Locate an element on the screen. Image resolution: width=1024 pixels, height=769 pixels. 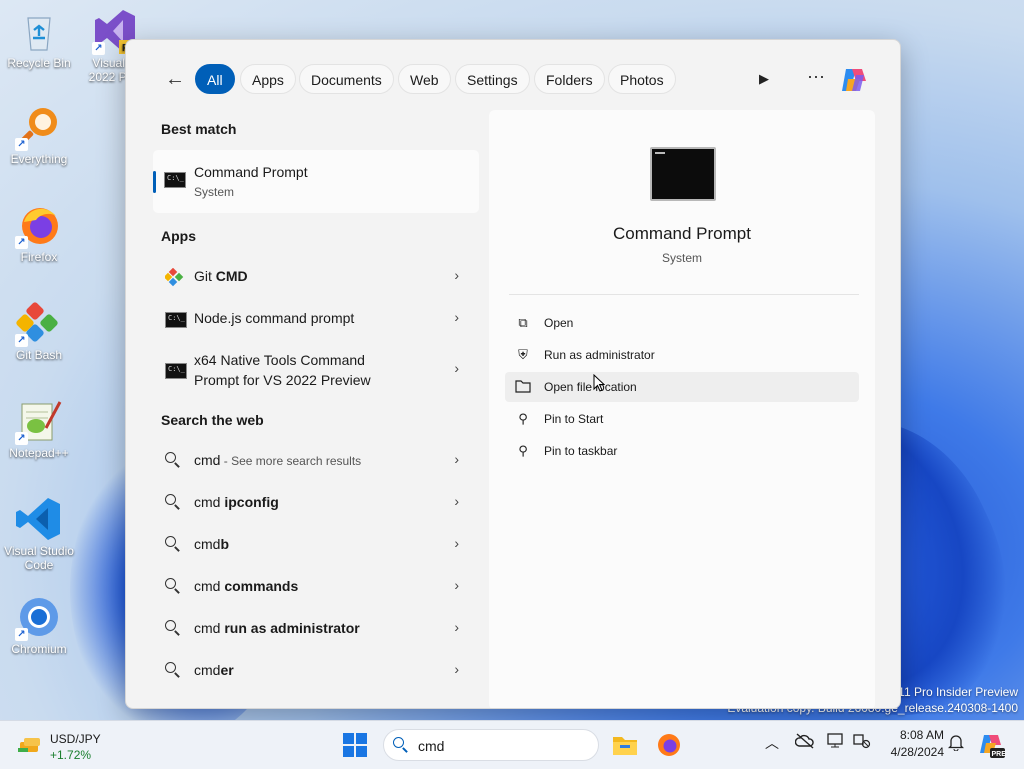
onedrive-status-button is located at coordinates (804, 742).